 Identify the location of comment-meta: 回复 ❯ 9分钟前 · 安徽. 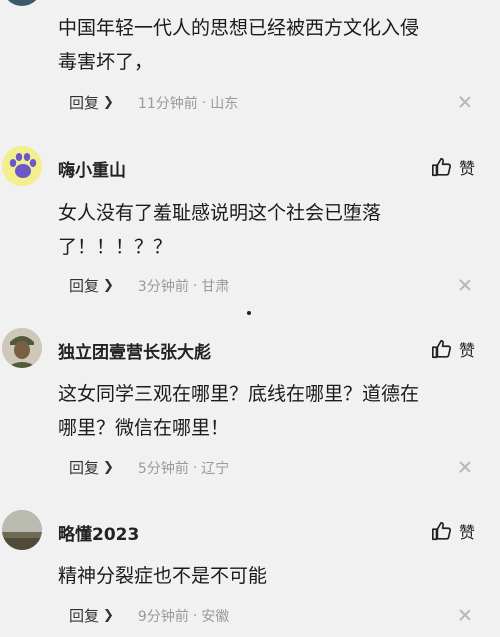
(149, 615).